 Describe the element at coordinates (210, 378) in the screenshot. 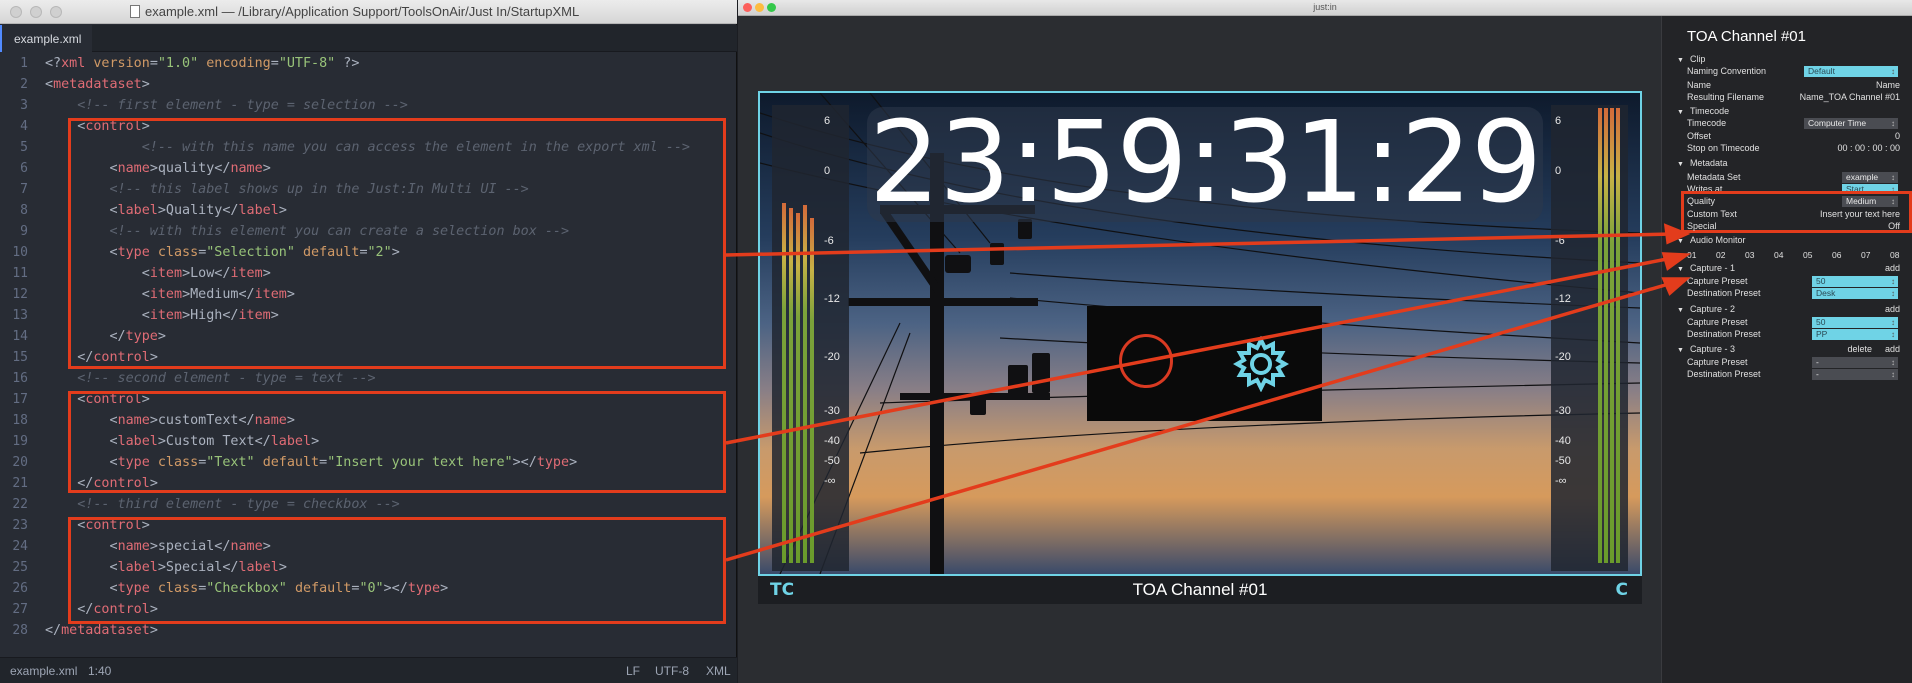

I see `code-token: <!-- second element - type = text -->` at that location.